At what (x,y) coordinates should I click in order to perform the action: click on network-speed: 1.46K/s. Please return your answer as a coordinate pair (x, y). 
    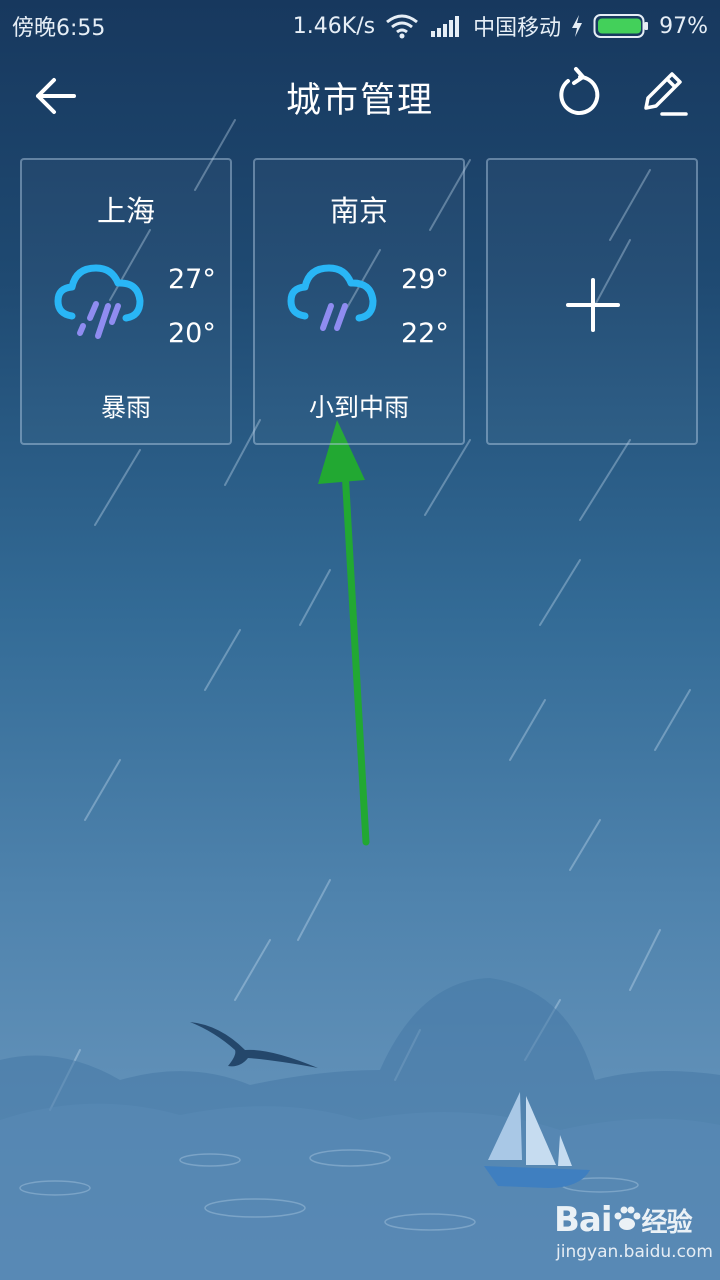
    Looking at the image, I should click on (334, 26).